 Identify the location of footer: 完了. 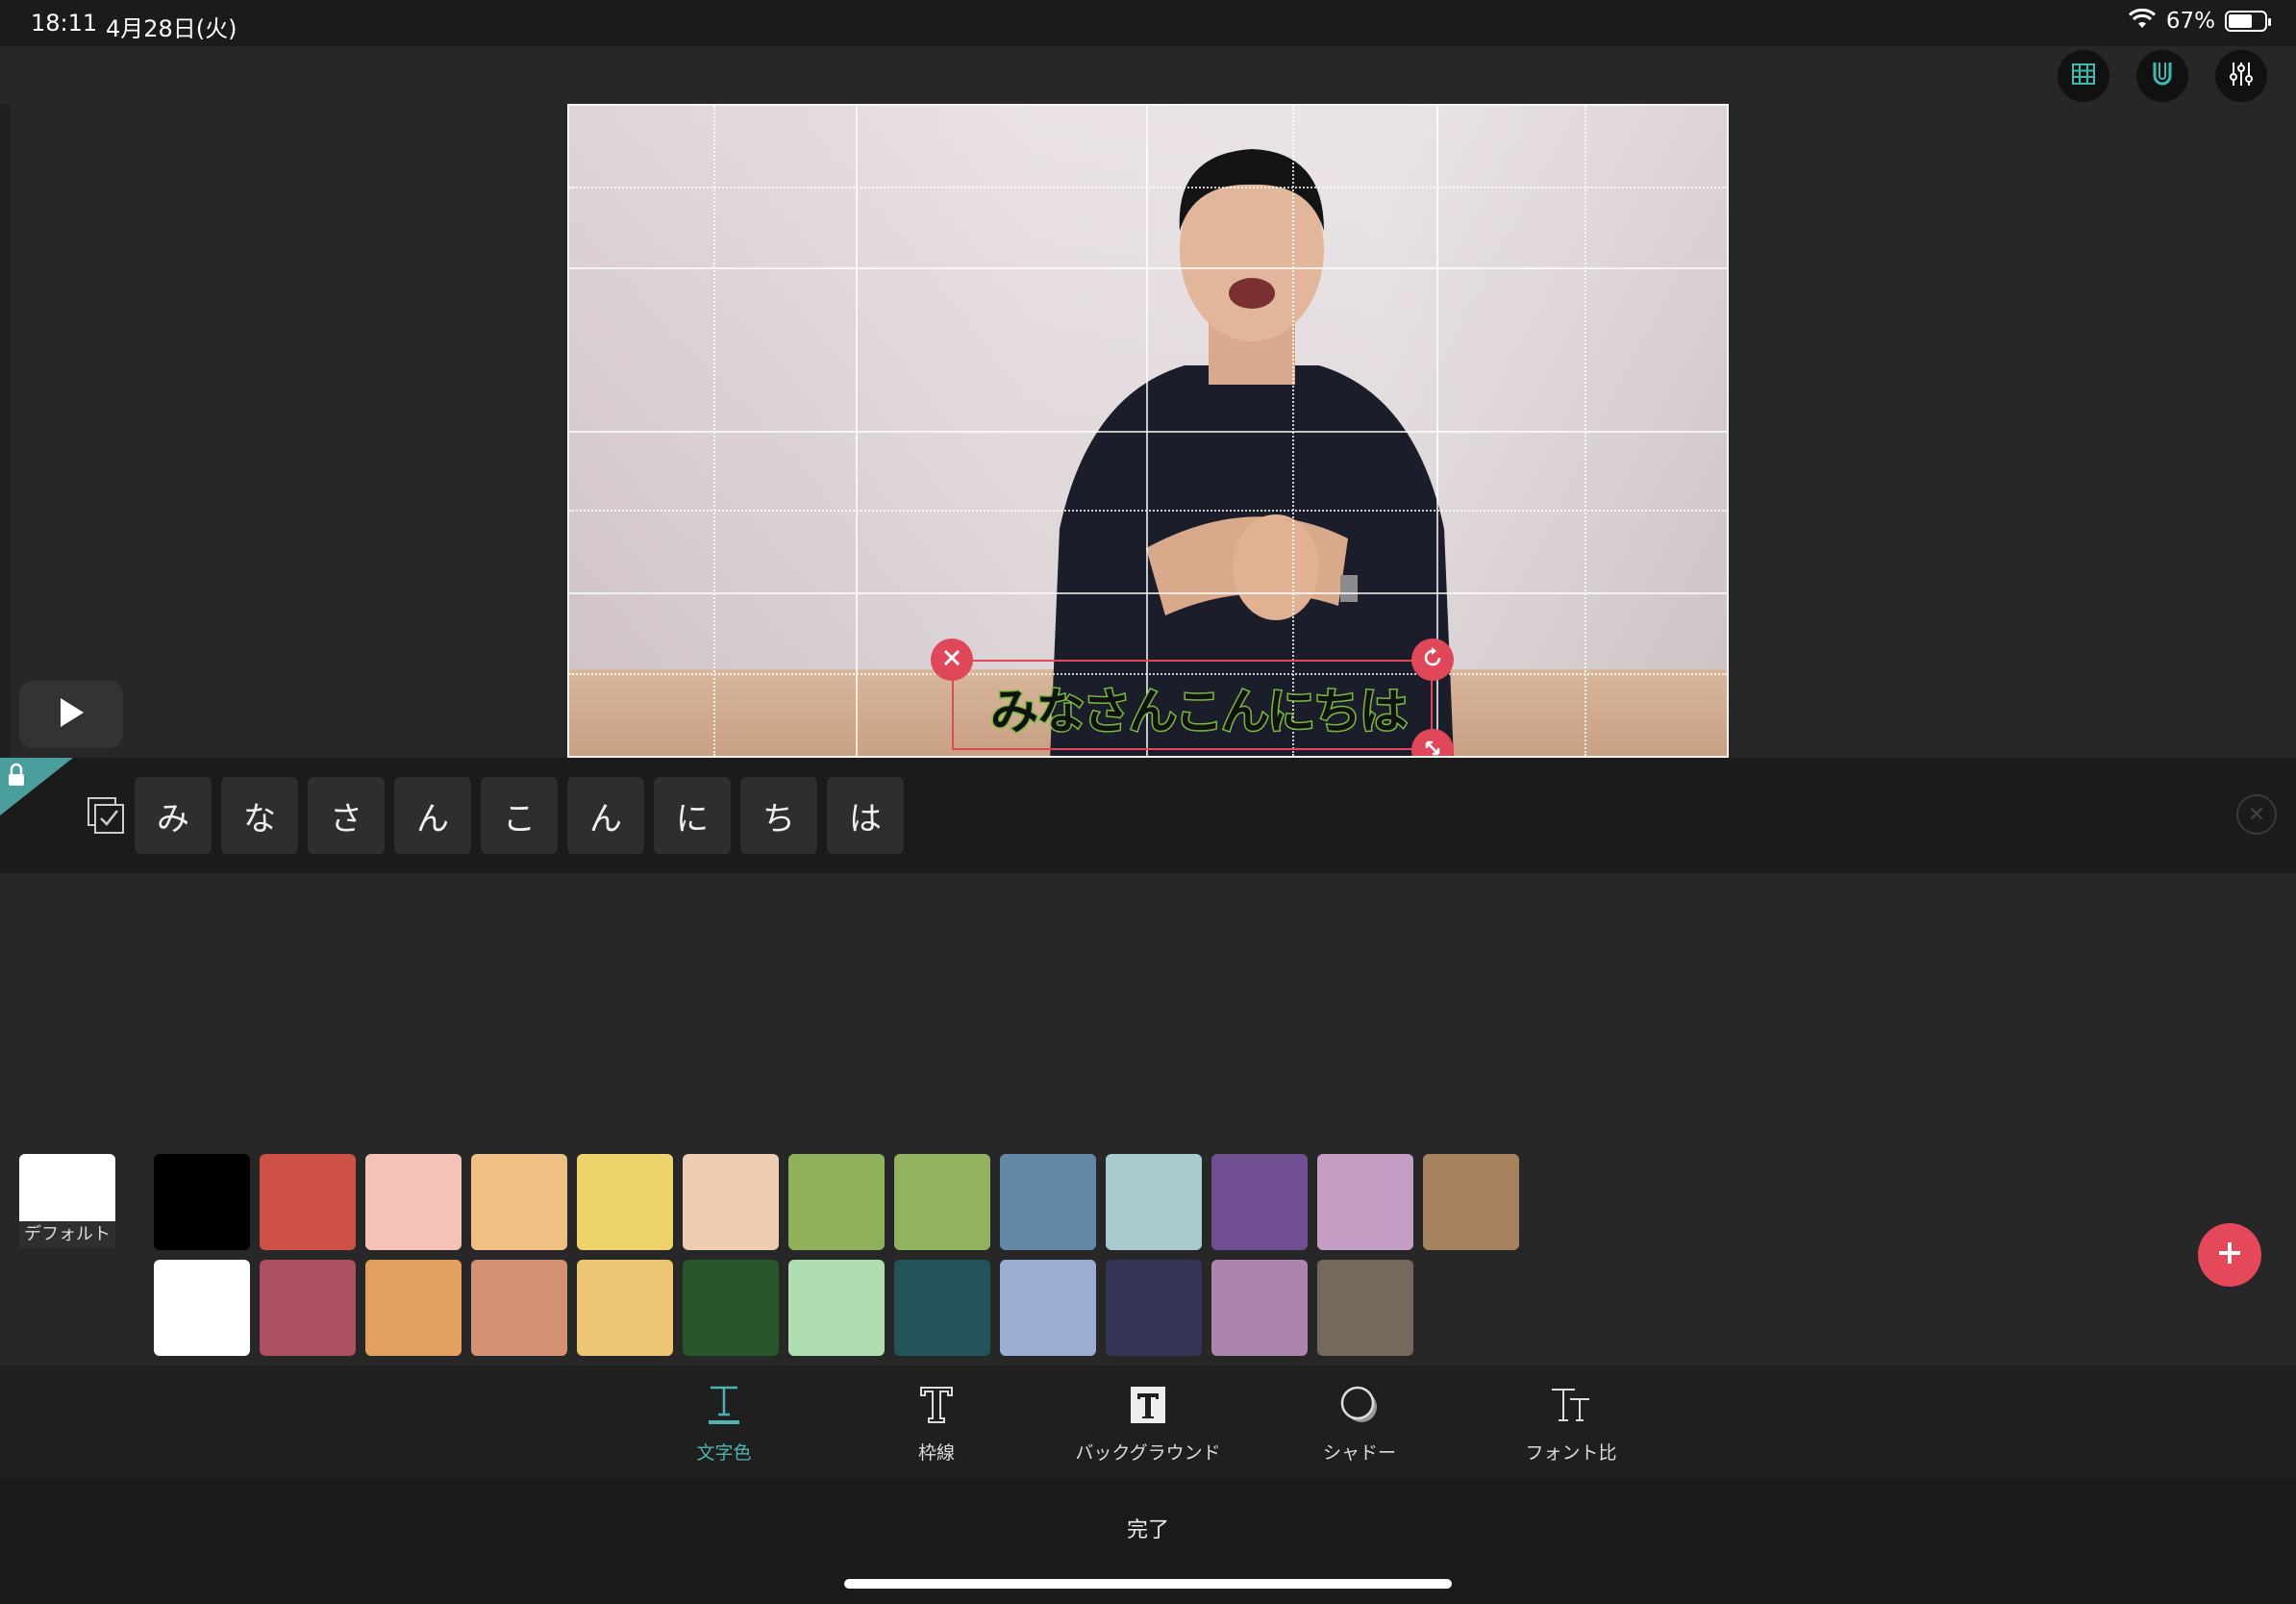
(1148, 1542).